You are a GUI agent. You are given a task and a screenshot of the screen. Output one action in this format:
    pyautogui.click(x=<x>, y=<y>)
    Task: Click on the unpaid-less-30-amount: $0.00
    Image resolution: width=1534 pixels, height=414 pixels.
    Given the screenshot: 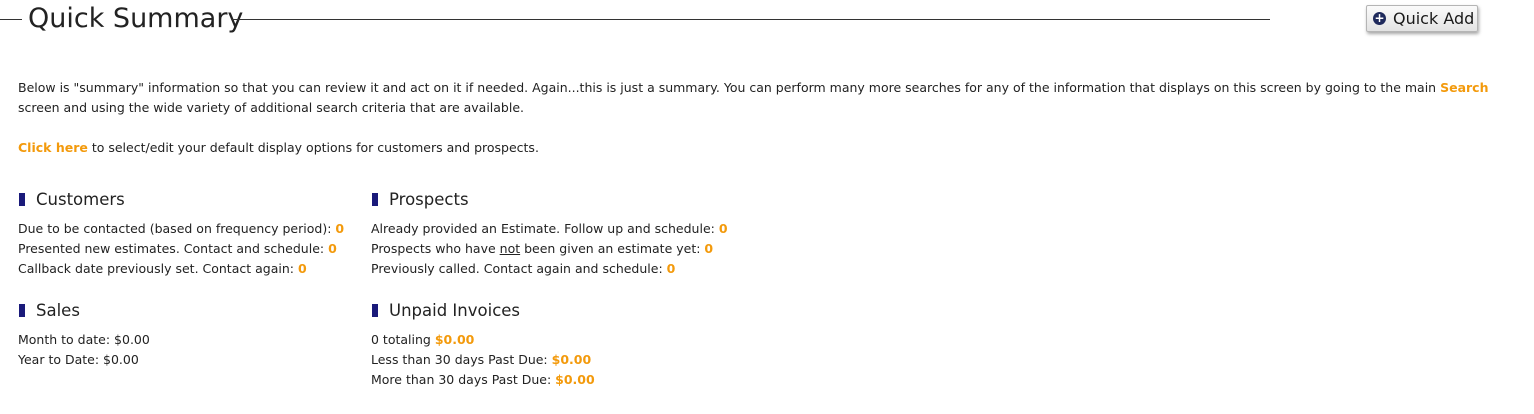 What is the action you would take?
    pyautogui.click(x=572, y=359)
    